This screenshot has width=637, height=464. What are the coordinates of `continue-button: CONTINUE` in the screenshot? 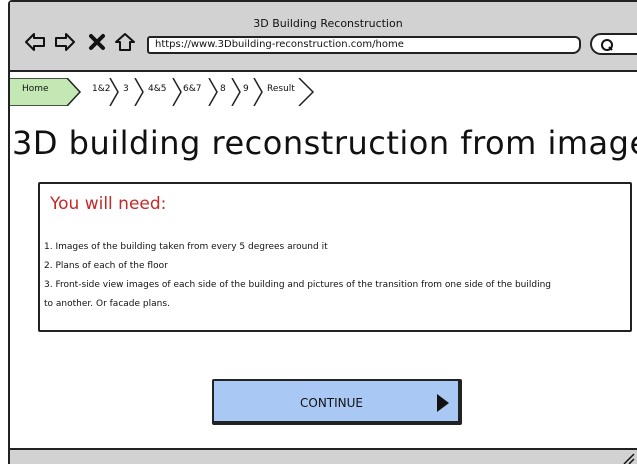 It's located at (337, 402).